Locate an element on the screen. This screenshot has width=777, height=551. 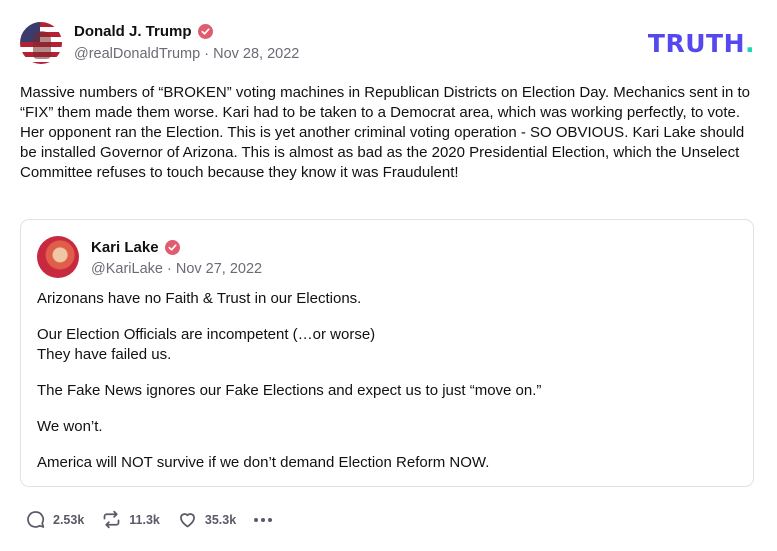
author-meta: @realDonaldTrump · Nov 28, 2022 is located at coordinates (186, 54).